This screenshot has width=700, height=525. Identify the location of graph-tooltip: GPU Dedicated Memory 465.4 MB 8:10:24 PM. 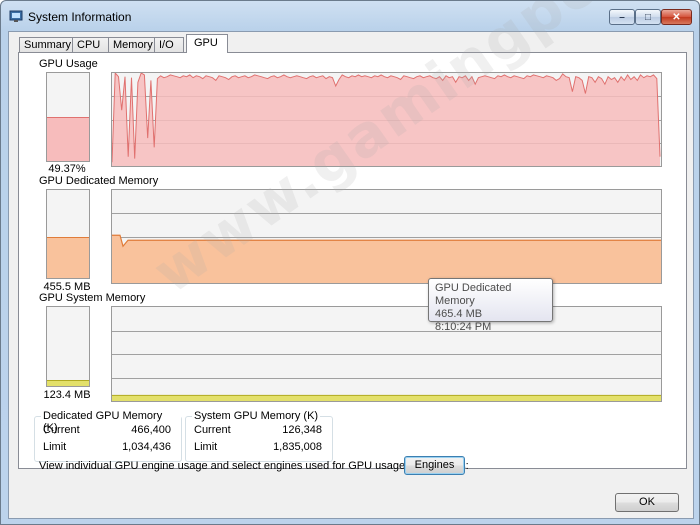
(490, 305).